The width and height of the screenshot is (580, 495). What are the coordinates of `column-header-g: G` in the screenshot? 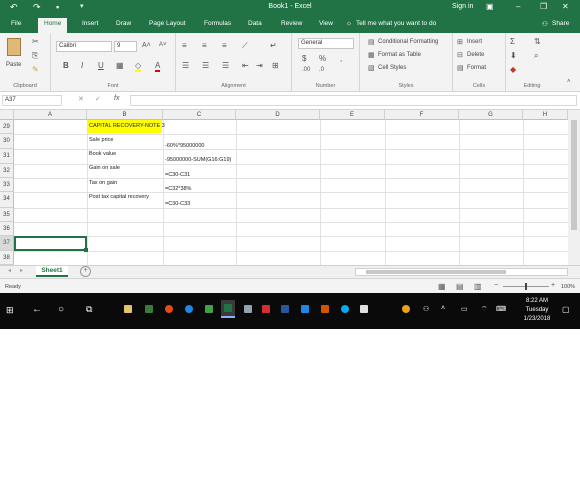 It's located at (491, 115).